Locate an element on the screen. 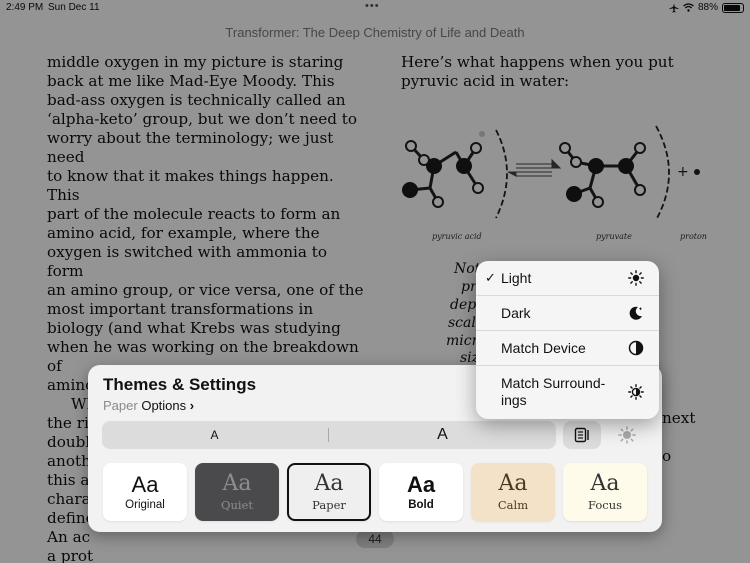 Image resolution: width=750 pixels, height=563 pixels. menu-item-label: Dark is located at coordinates (516, 313).